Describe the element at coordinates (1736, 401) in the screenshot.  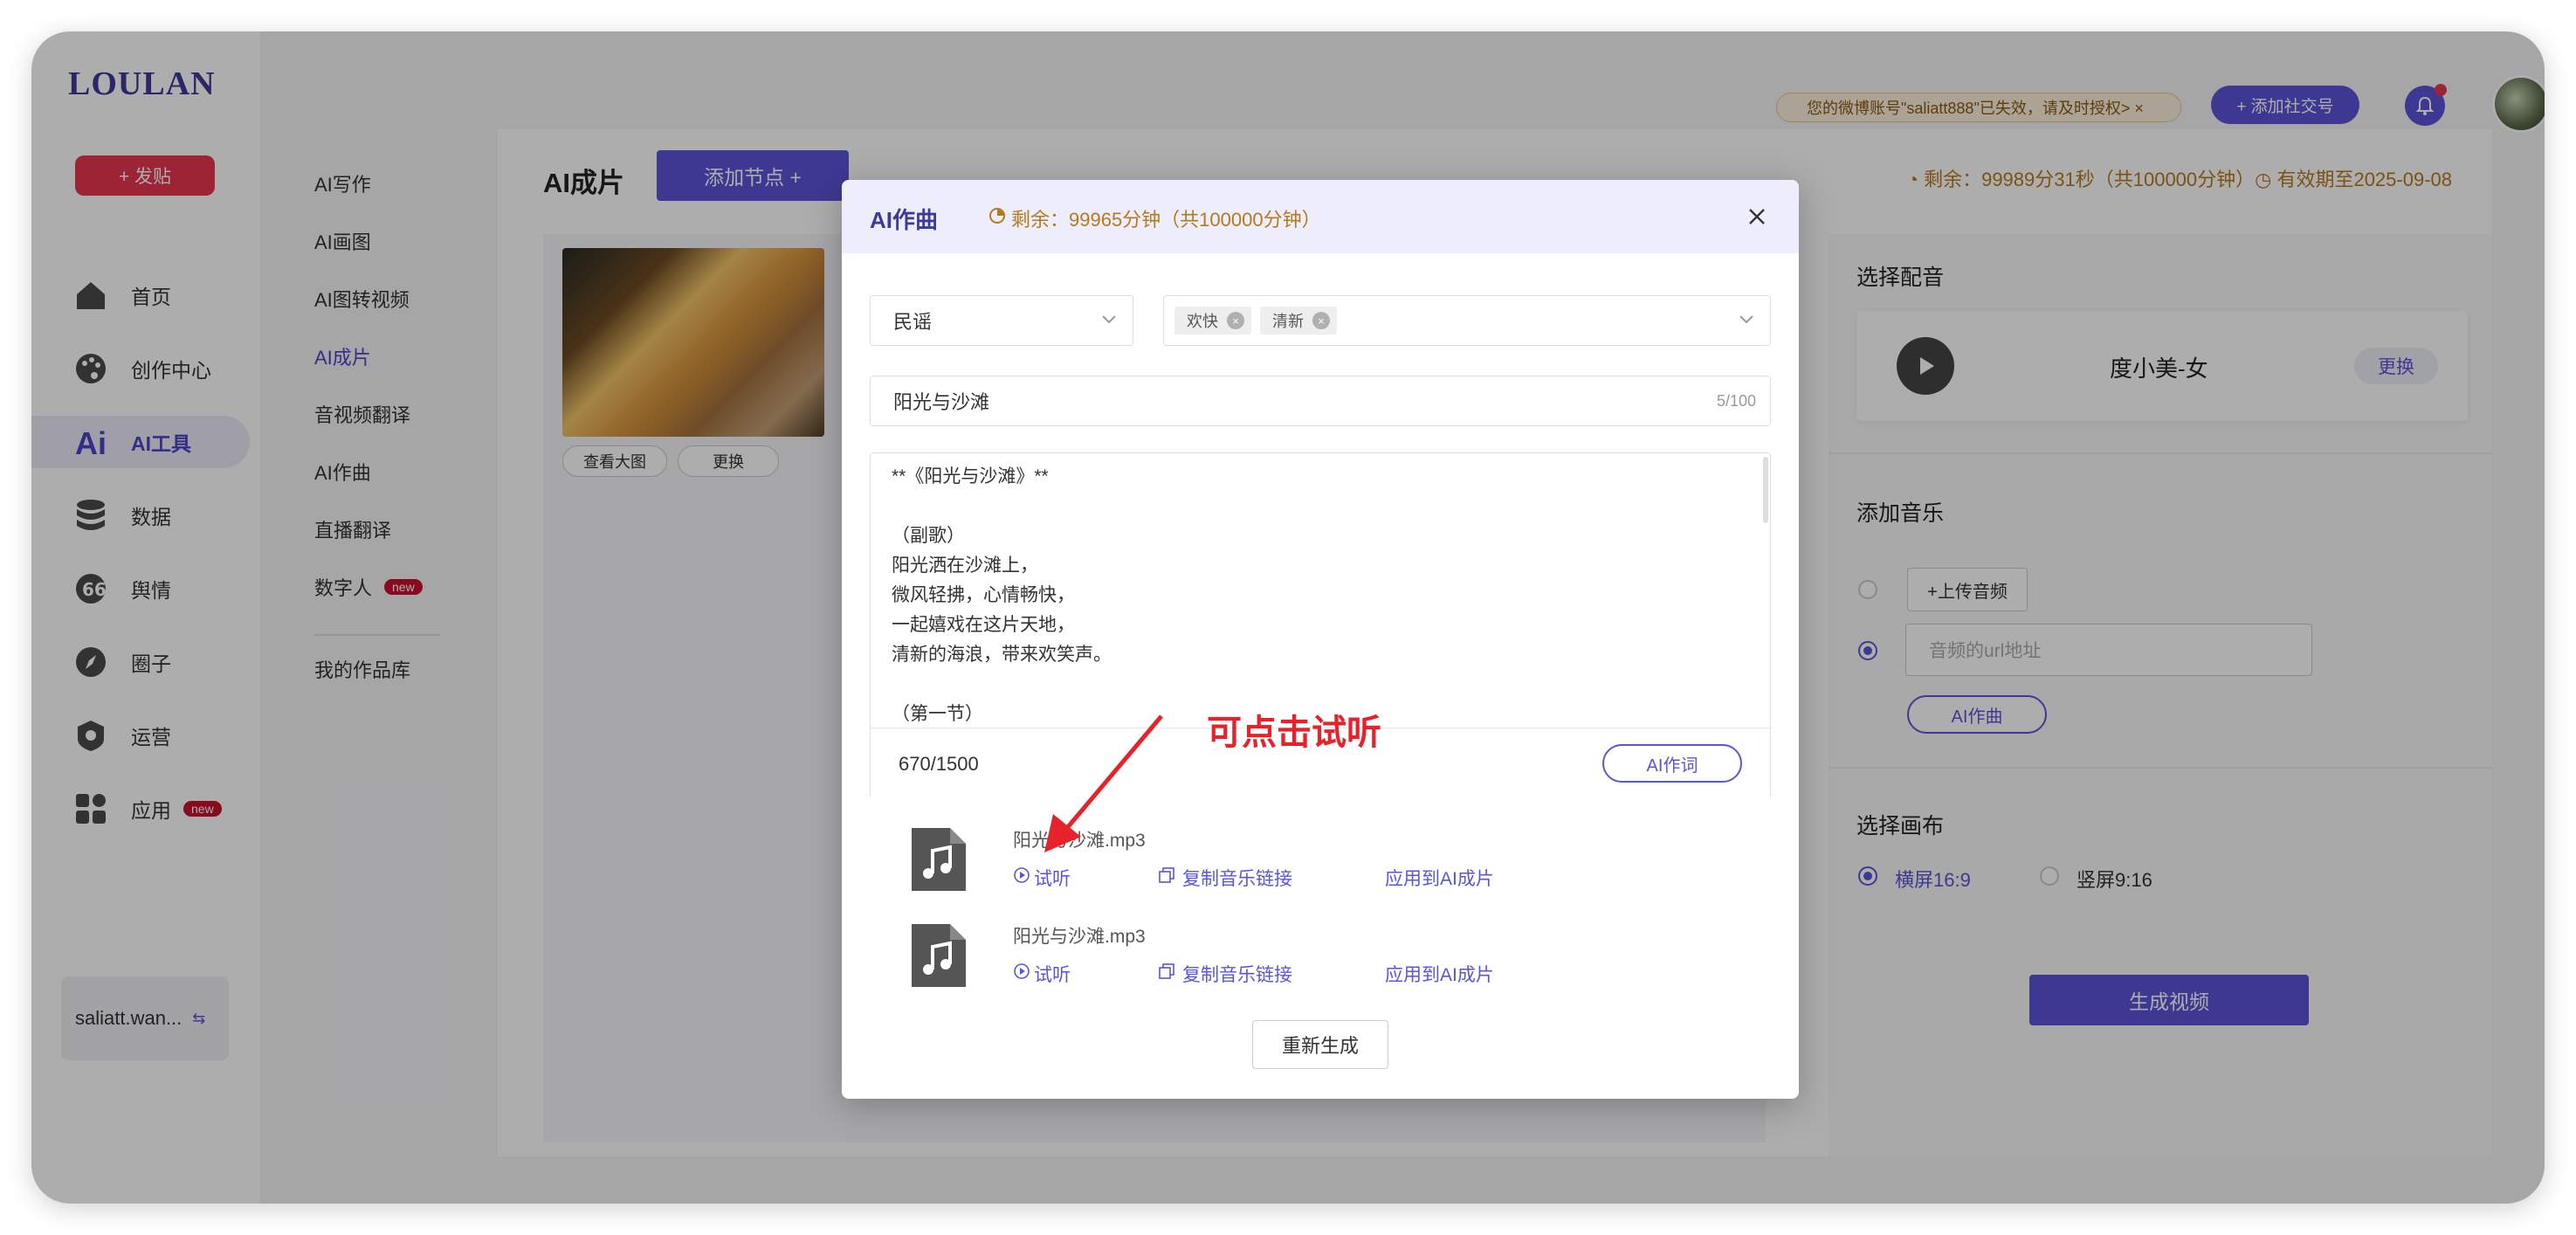
I see `title-char-count: 5/100` at that location.